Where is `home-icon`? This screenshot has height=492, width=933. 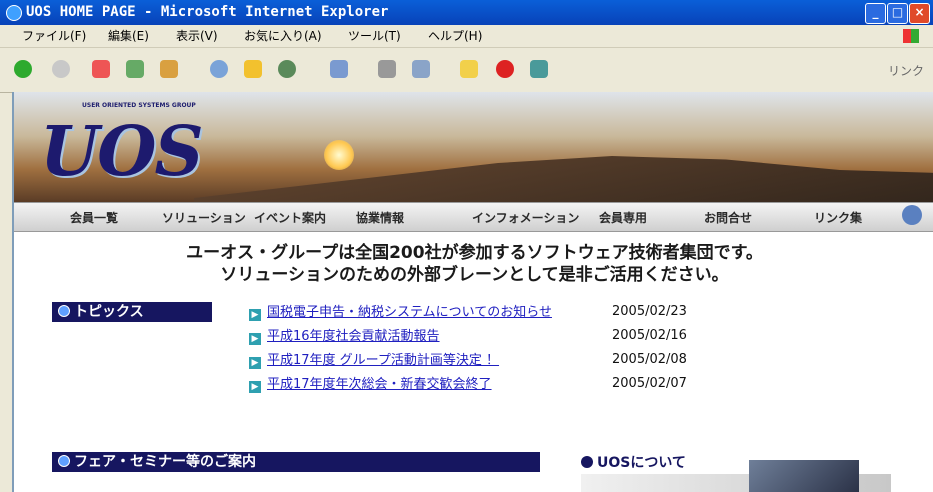
home-icon is located at coordinates (169, 69).